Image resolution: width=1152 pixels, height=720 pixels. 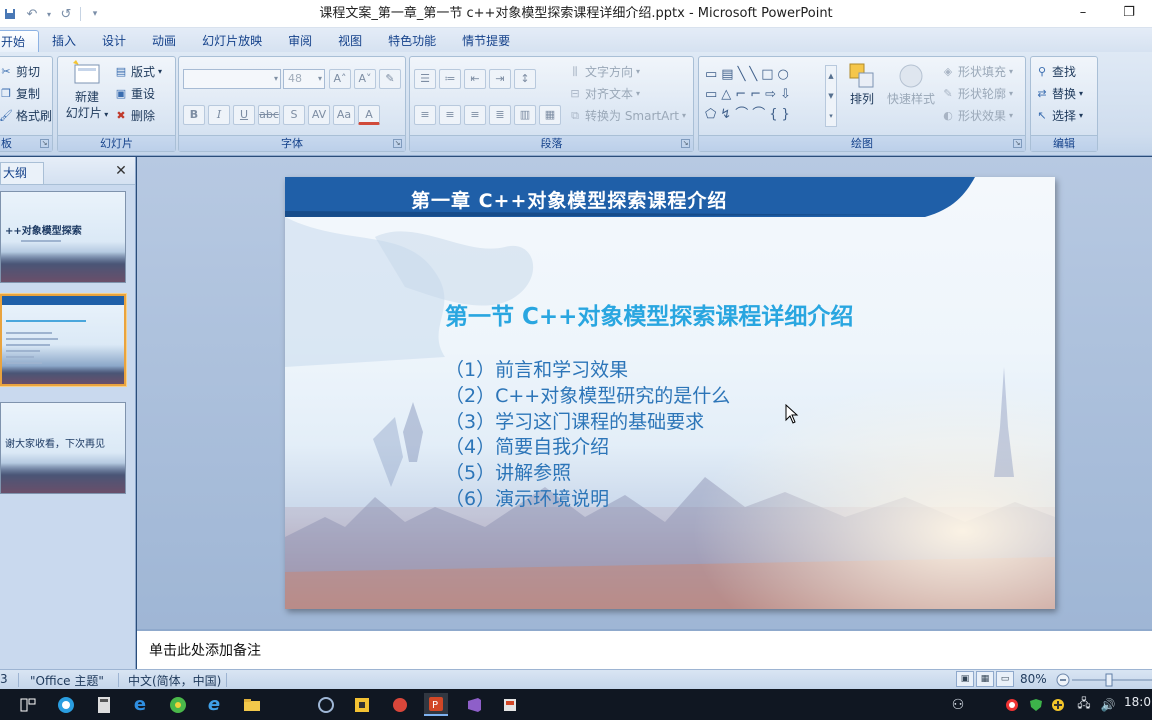 I want to click on align-right-icon: ≡, so click(x=475, y=115).